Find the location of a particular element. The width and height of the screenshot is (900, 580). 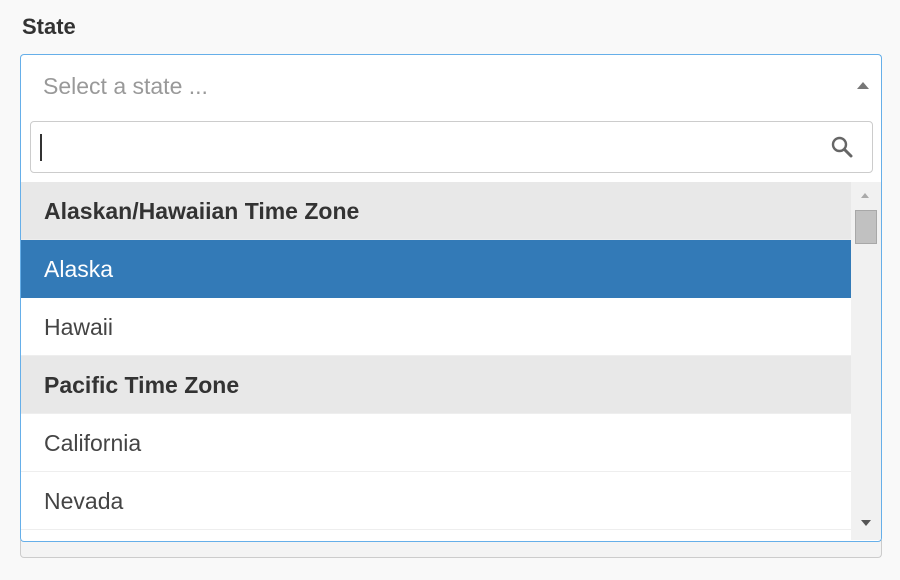

scroll-up-arrow-icon is located at coordinates (865, 195).